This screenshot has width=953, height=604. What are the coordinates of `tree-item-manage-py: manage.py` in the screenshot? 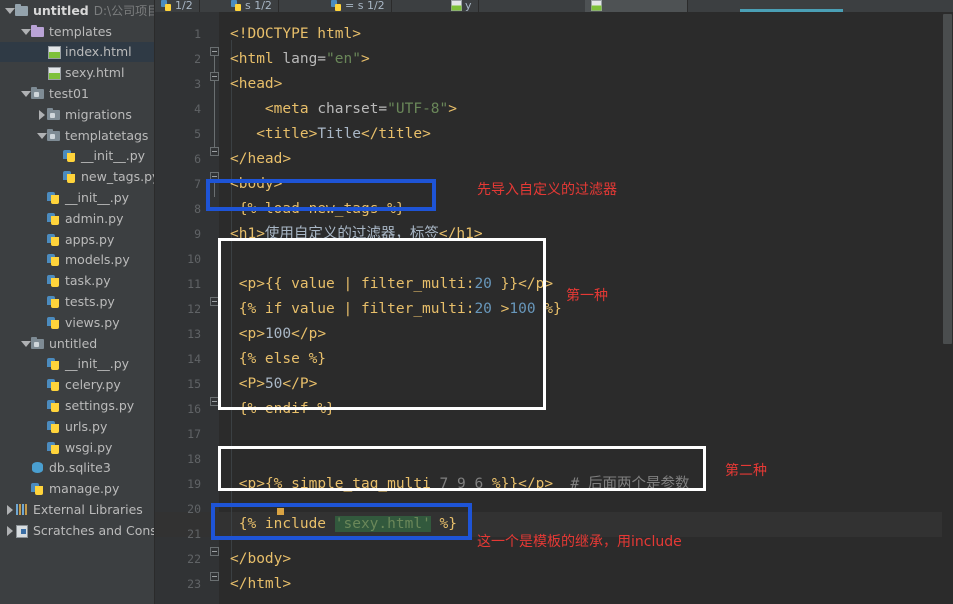 It's located at (77, 488).